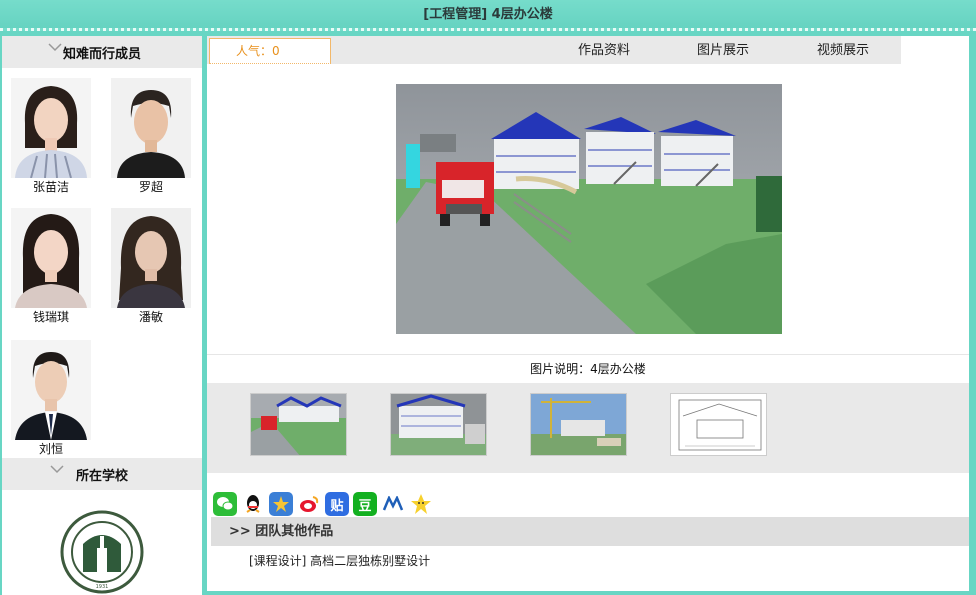 Image resolution: width=976 pixels, height=595 pixels. I want to click on school-logo: 1931, so click(102, 551).